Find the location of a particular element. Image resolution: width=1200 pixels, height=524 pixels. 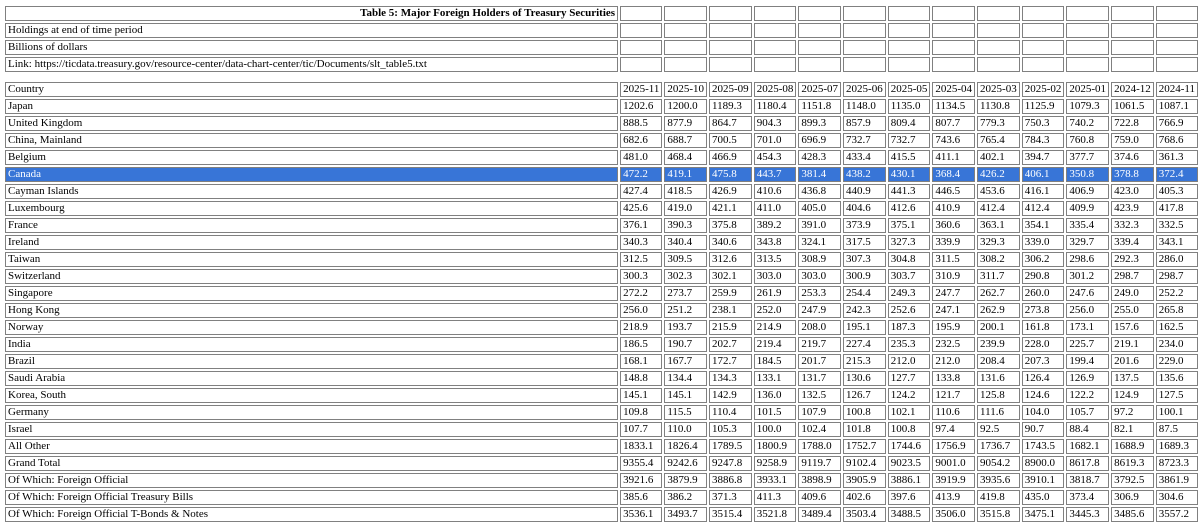

value-cell: 201.7 is located at coordinates (820, 361).